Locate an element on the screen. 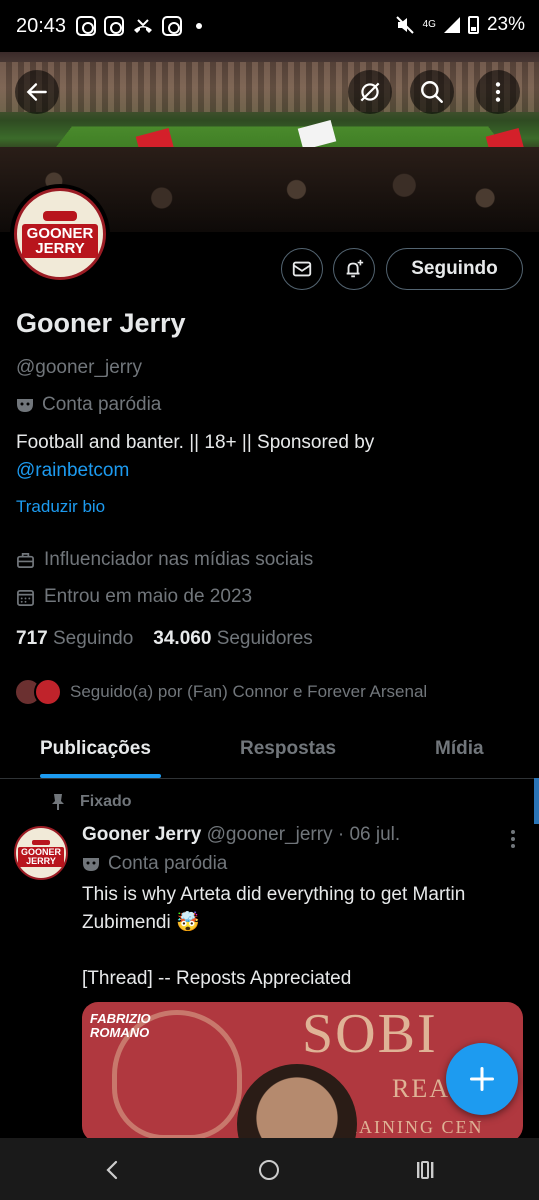 This screenshot has width=539, height=1200. bell-plus-icon is located at coordinates (355, 268).